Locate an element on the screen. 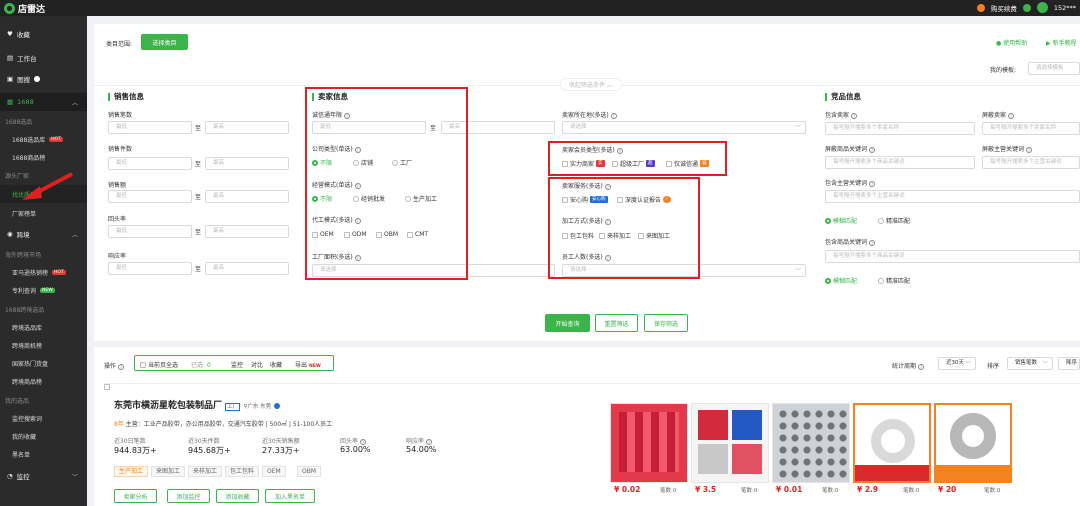 The width and height of the screenshot is (1080, 506). box-icon: ▦ is located at coordinates (10, 102).